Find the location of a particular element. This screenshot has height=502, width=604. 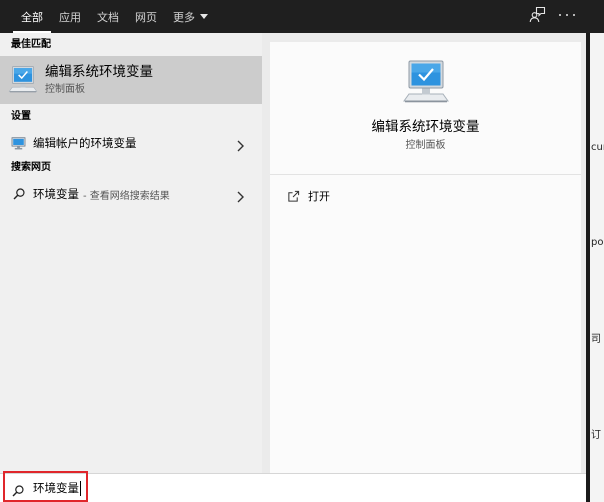

open-action: 打开 is located at coordinates (425, 196).